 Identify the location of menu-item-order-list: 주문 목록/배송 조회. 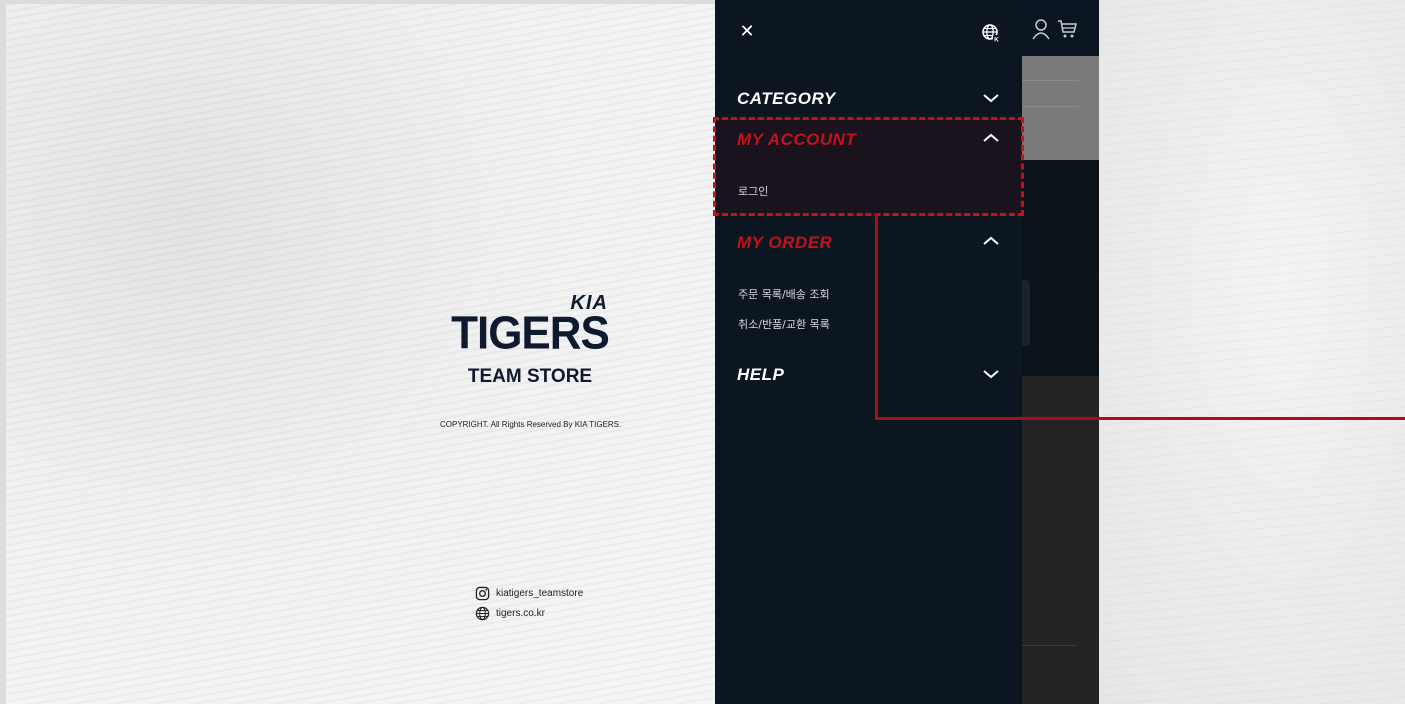
(784, 294).